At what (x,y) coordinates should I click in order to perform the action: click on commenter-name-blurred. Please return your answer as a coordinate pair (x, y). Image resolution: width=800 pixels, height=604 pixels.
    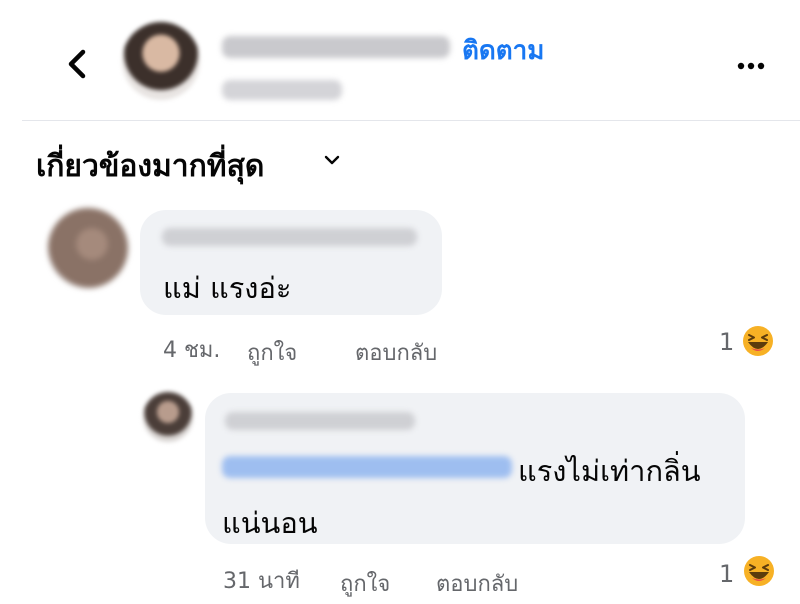
    Looking at the image, I should click on (289, 237).